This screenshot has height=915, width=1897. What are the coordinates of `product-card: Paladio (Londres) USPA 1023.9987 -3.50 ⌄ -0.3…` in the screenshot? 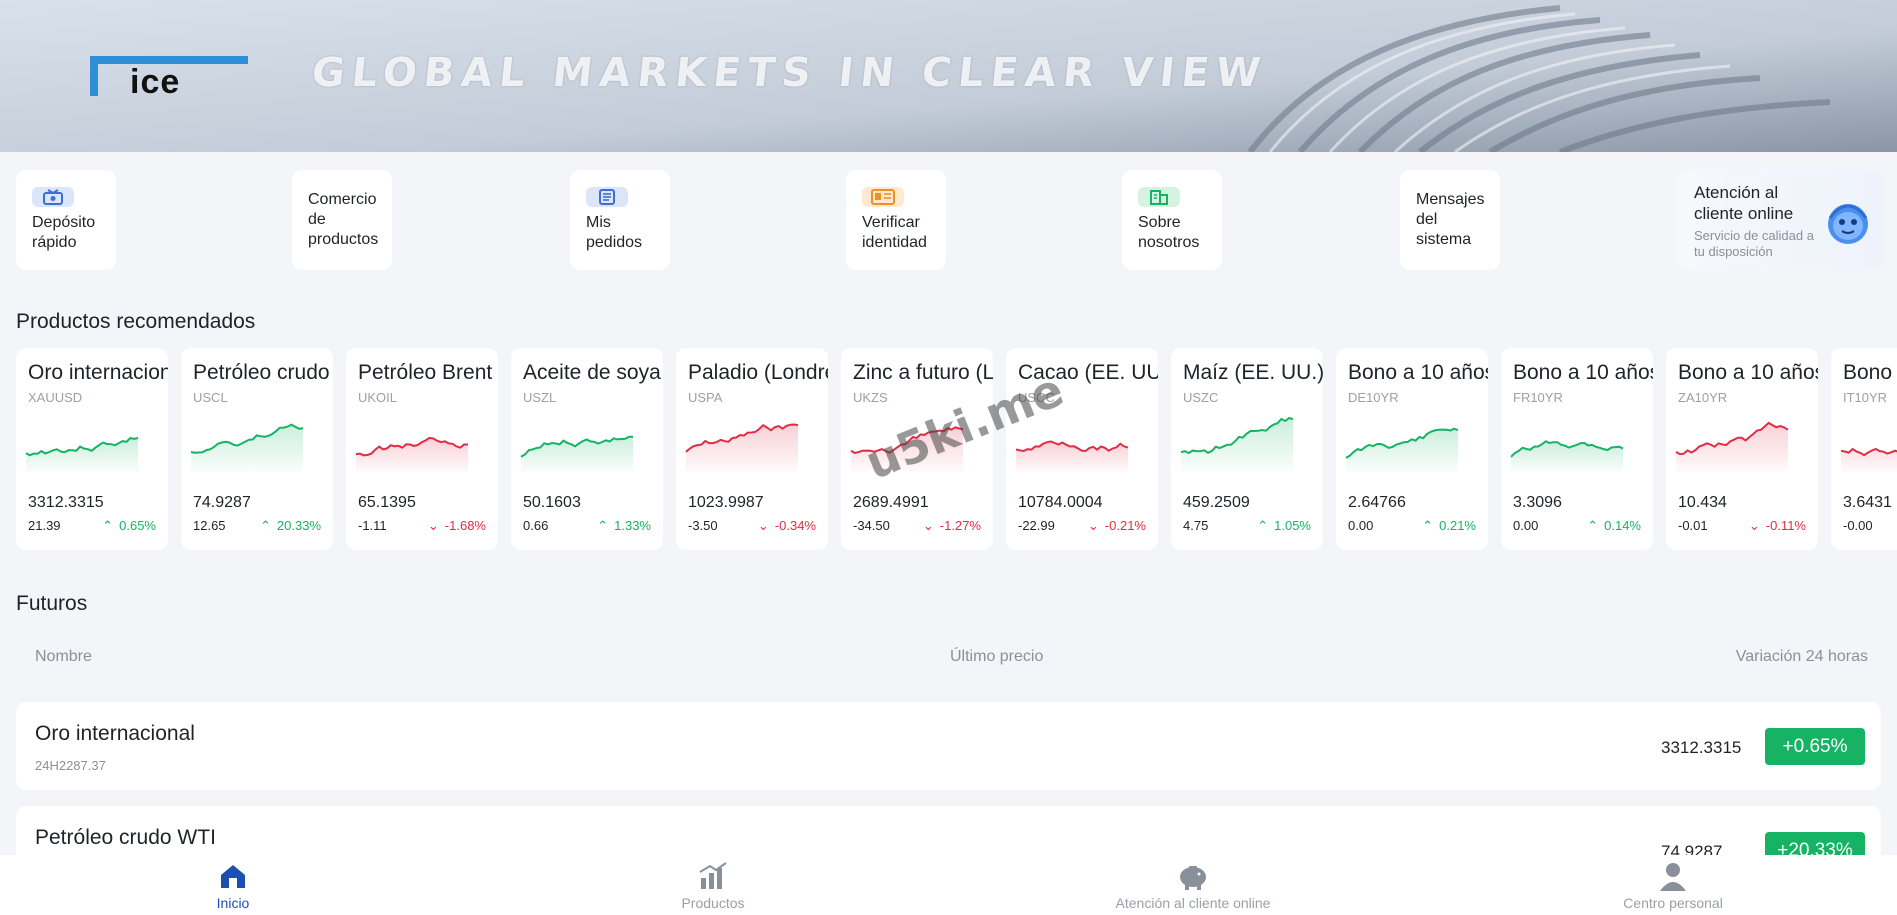 It's located at (752, 449).